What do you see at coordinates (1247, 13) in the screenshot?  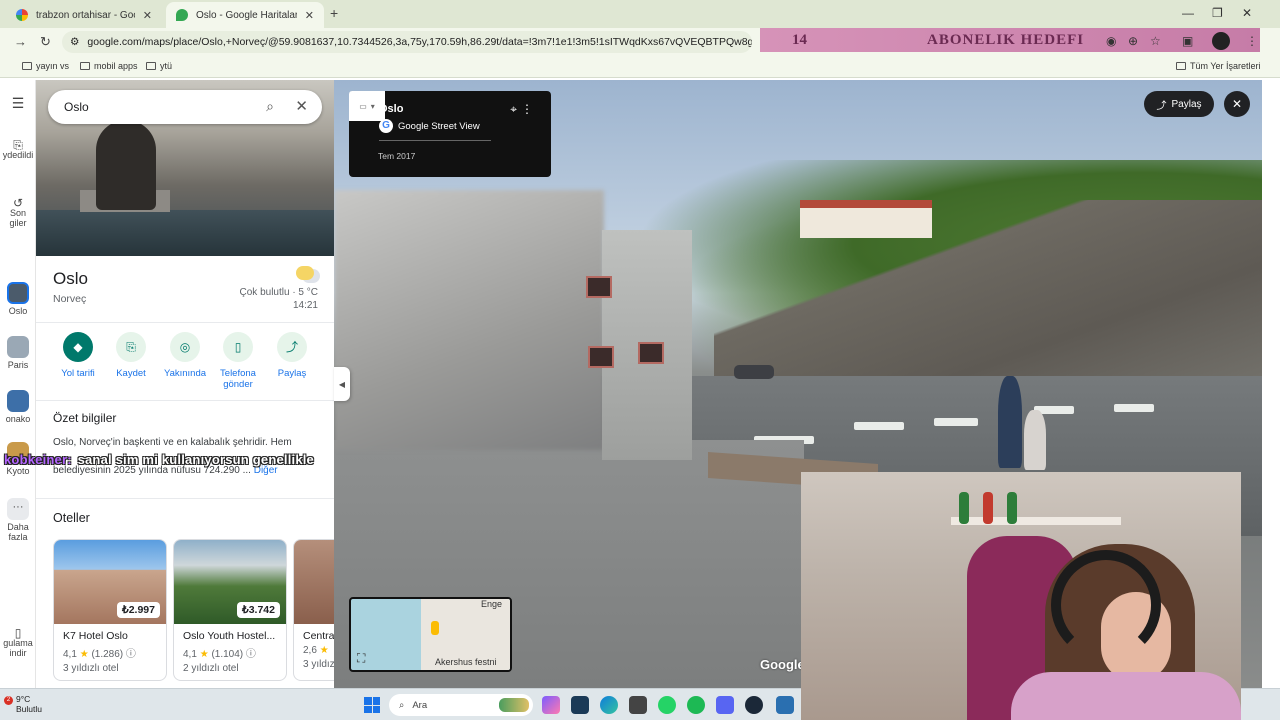 I see `window-close-icon: ✕` at bounding box center [1247, 13].